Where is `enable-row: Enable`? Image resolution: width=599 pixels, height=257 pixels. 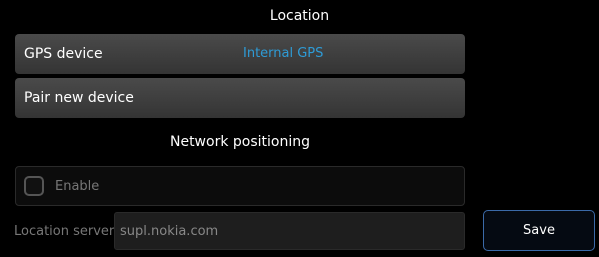
enable-row: Enable is located at coordinates (240, 186).